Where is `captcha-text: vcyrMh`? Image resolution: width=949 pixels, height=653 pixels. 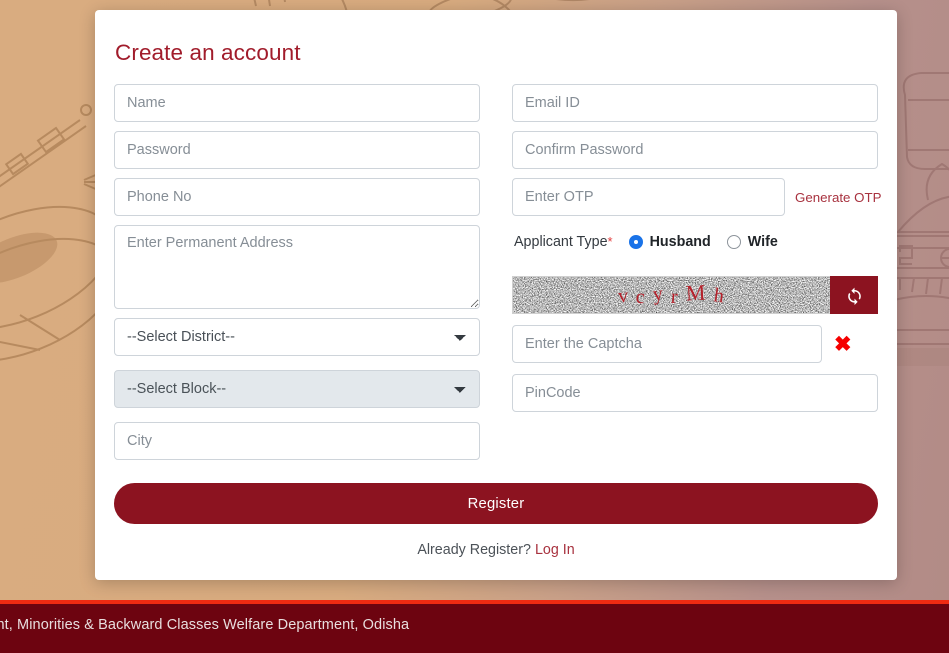
captcha-text: vcyrMh is located at coordinates (671, 293).